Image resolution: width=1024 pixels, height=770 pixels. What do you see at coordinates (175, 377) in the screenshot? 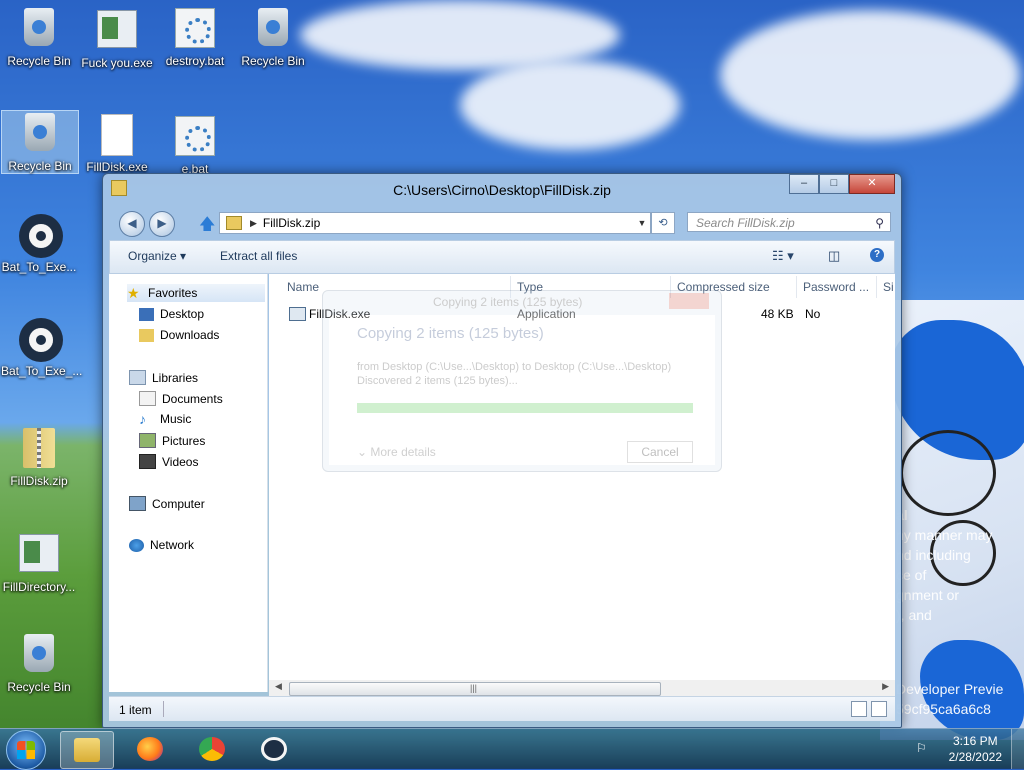
I see `nav-label: Libraries` at bounding box center [175, 377].